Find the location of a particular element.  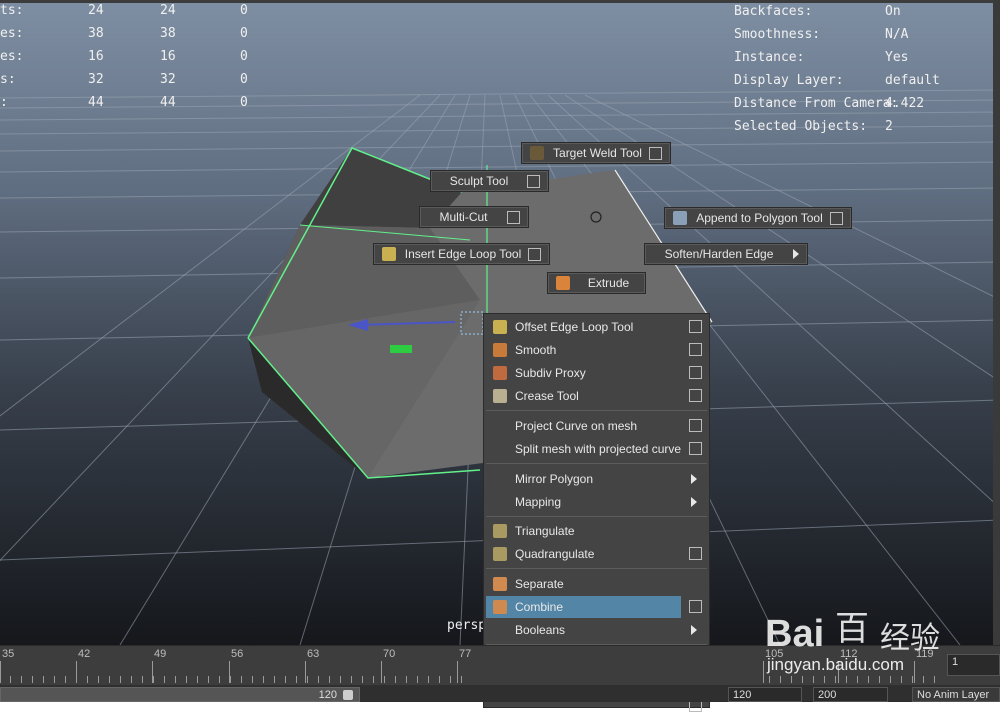

menu-item-separate: Separate is located at coordinates (596, 584).